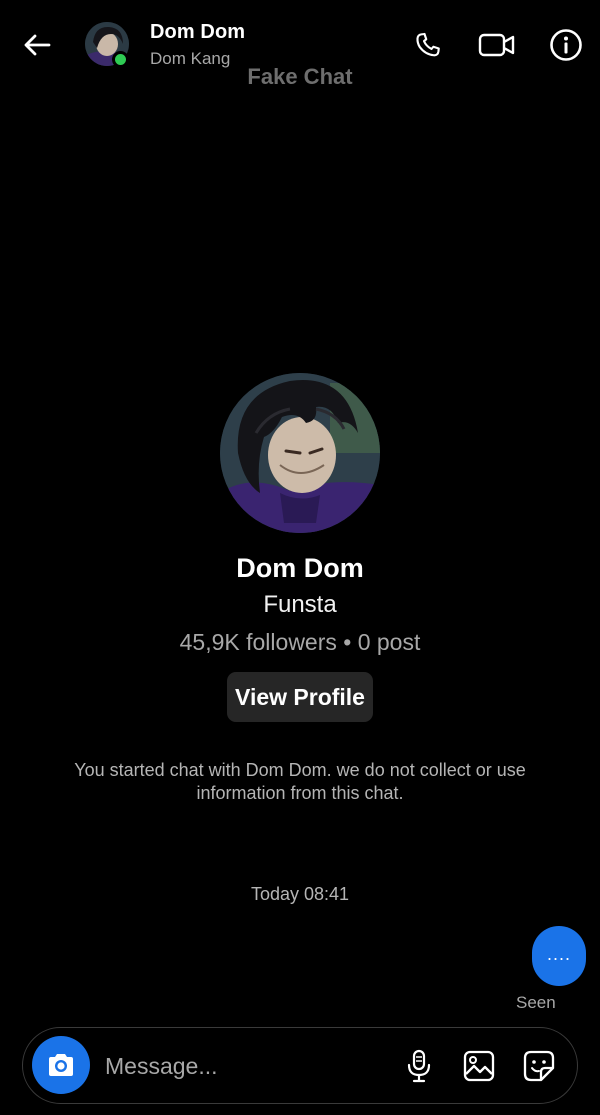 The width and height of the screenshot is (600, 1115). I want to click on microphone-icon, so click(419, 1066).